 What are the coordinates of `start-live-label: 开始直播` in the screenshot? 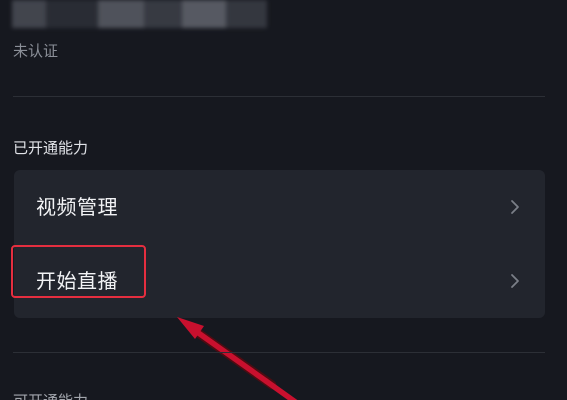 It's located at (77, 281).